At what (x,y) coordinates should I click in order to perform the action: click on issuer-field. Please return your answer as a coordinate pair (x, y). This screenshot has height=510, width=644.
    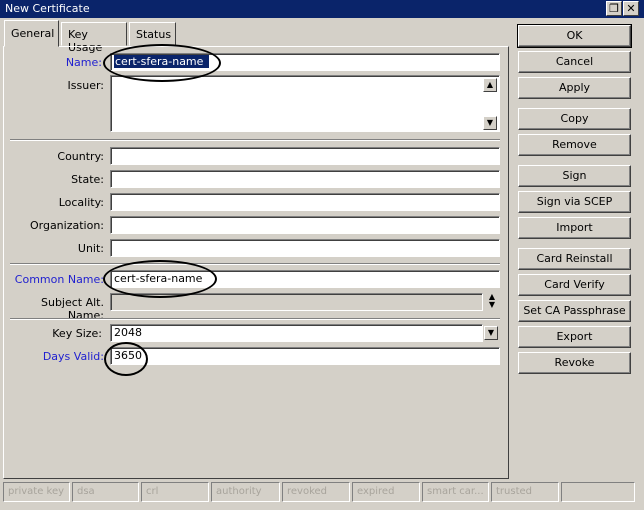
    Looking at the image, I should click on (305, 103).